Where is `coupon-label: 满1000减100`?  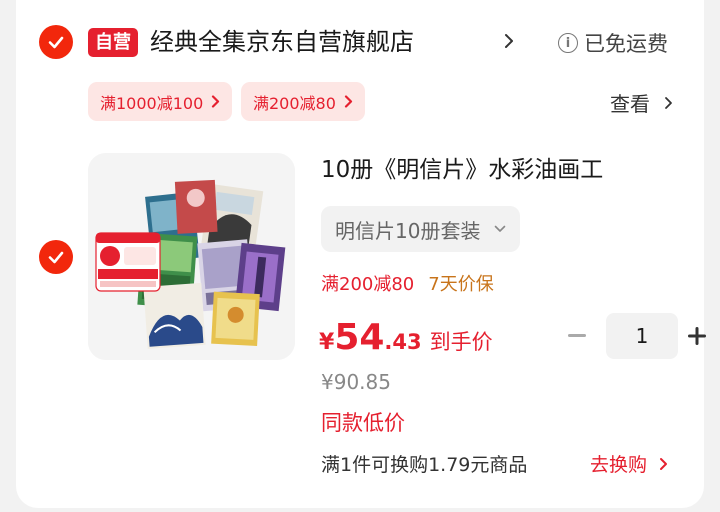
coupon-label: 满1000减100 is located at coordinates (152, 103).